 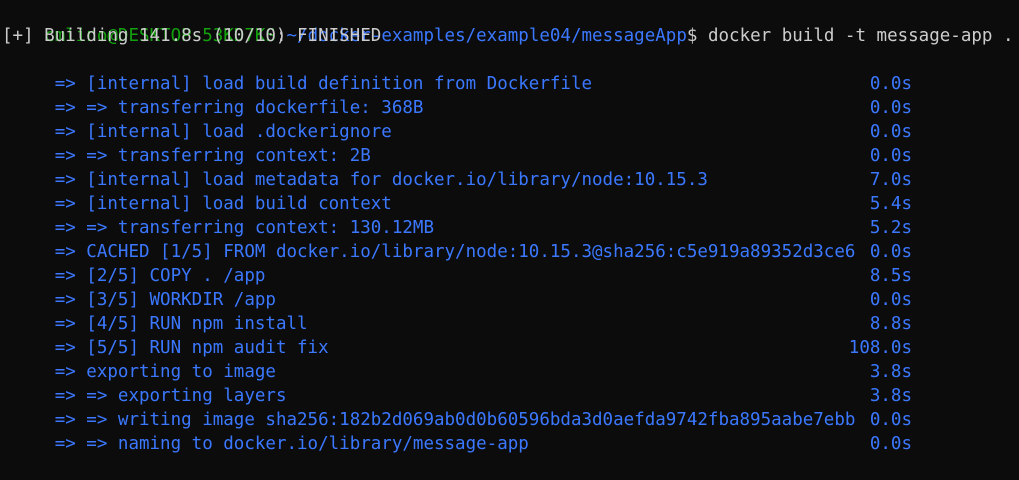 I want to click on build-step-row: => [4/5] RUN npm install 8.8s, so click(x=510, y=311).